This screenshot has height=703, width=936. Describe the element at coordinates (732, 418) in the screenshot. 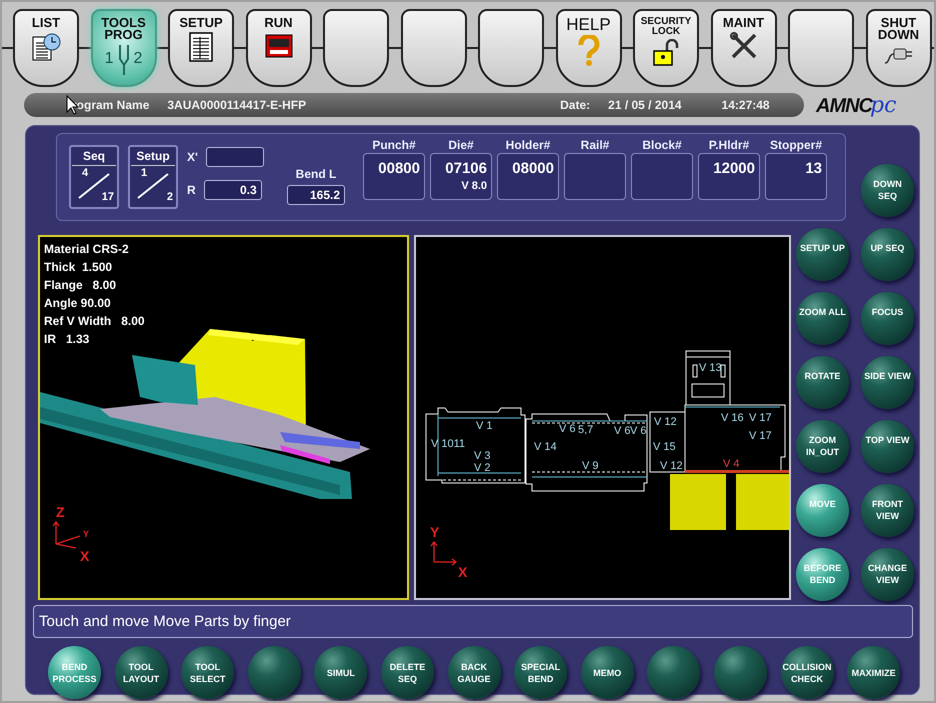

I see `bend-label: V 16` at that location.